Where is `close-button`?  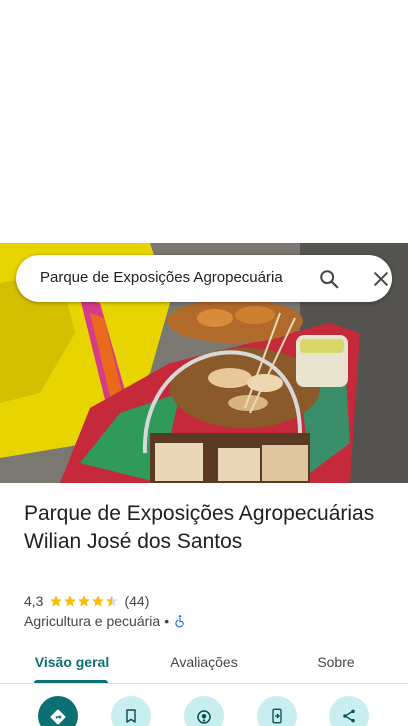
close-button is located at coordinates (381, 279).